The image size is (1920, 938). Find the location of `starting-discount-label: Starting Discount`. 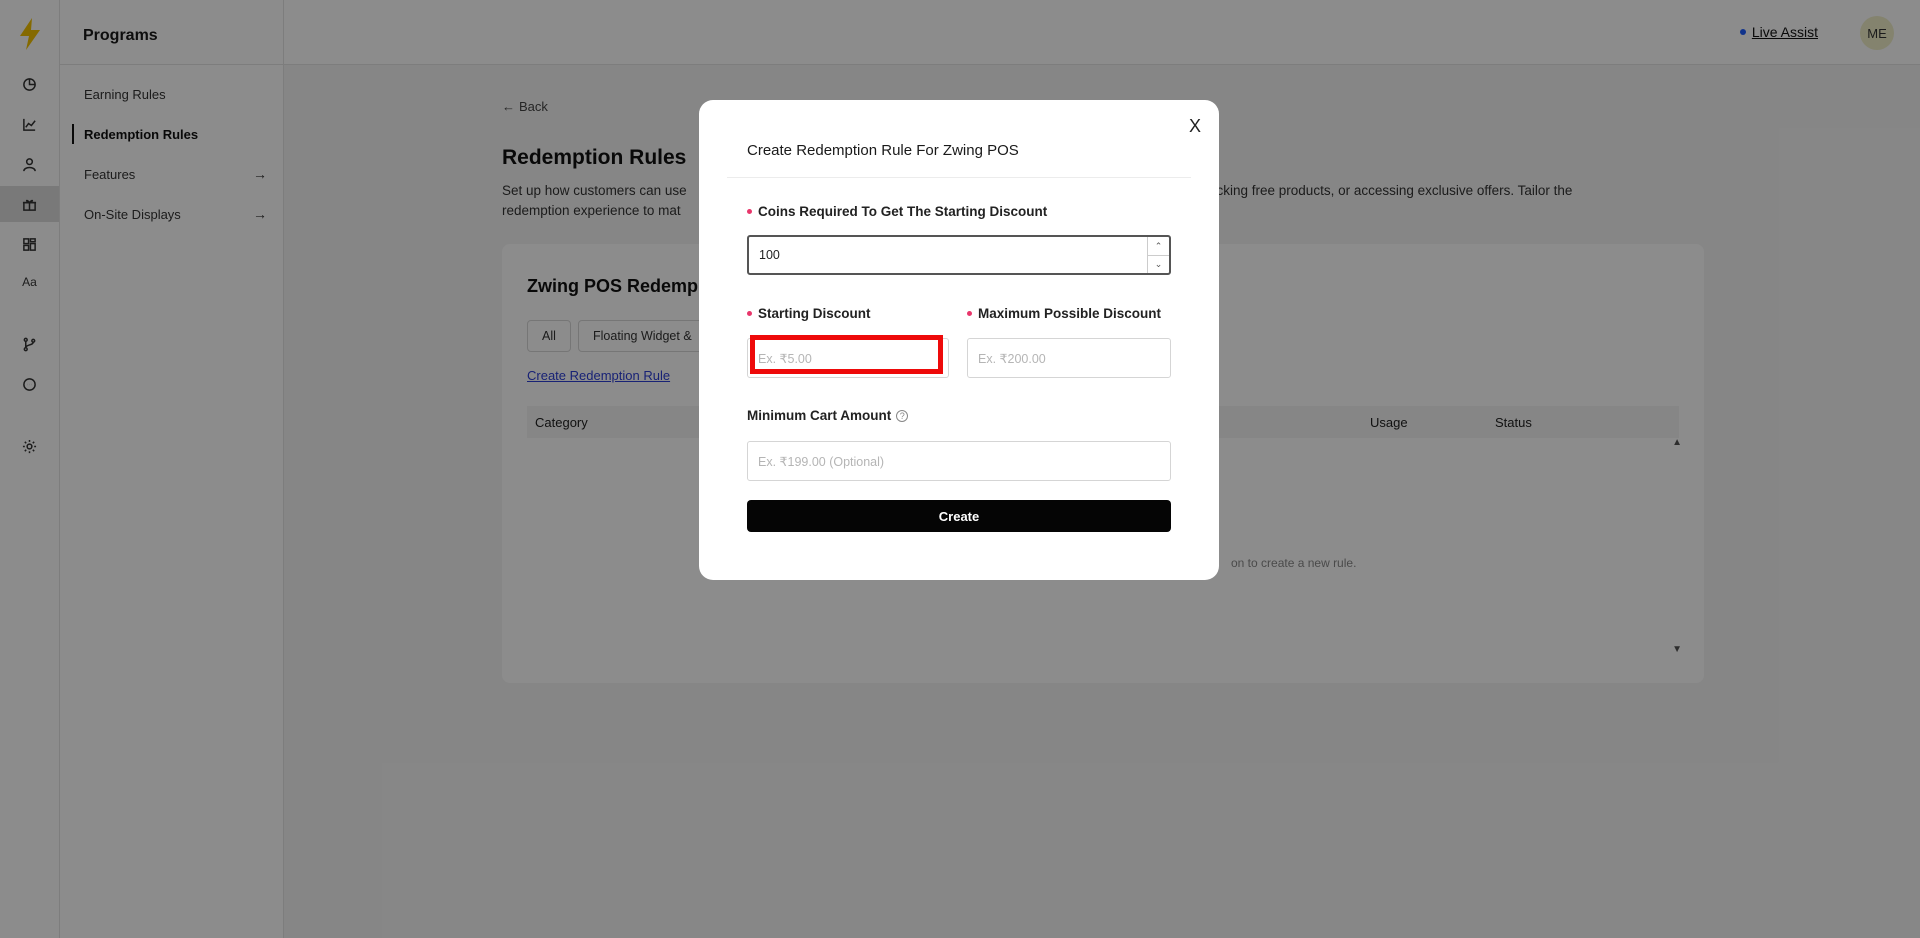

starting-discount-label: Starting Discount is located at coordinates (809, 313).